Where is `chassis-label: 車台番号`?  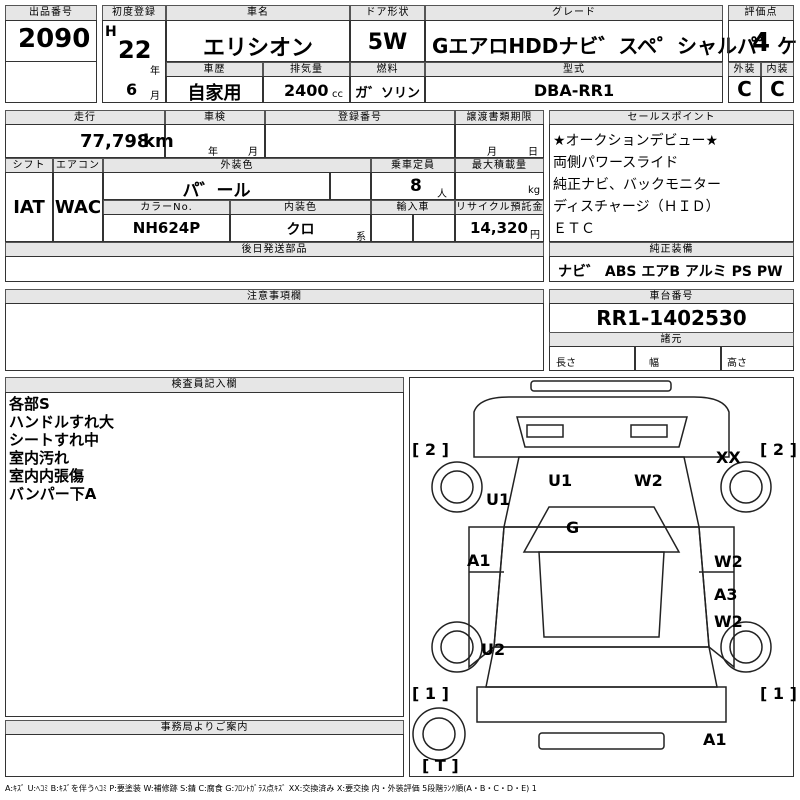
chassis-label: 車台番号 is located at coordinates (671, 296).